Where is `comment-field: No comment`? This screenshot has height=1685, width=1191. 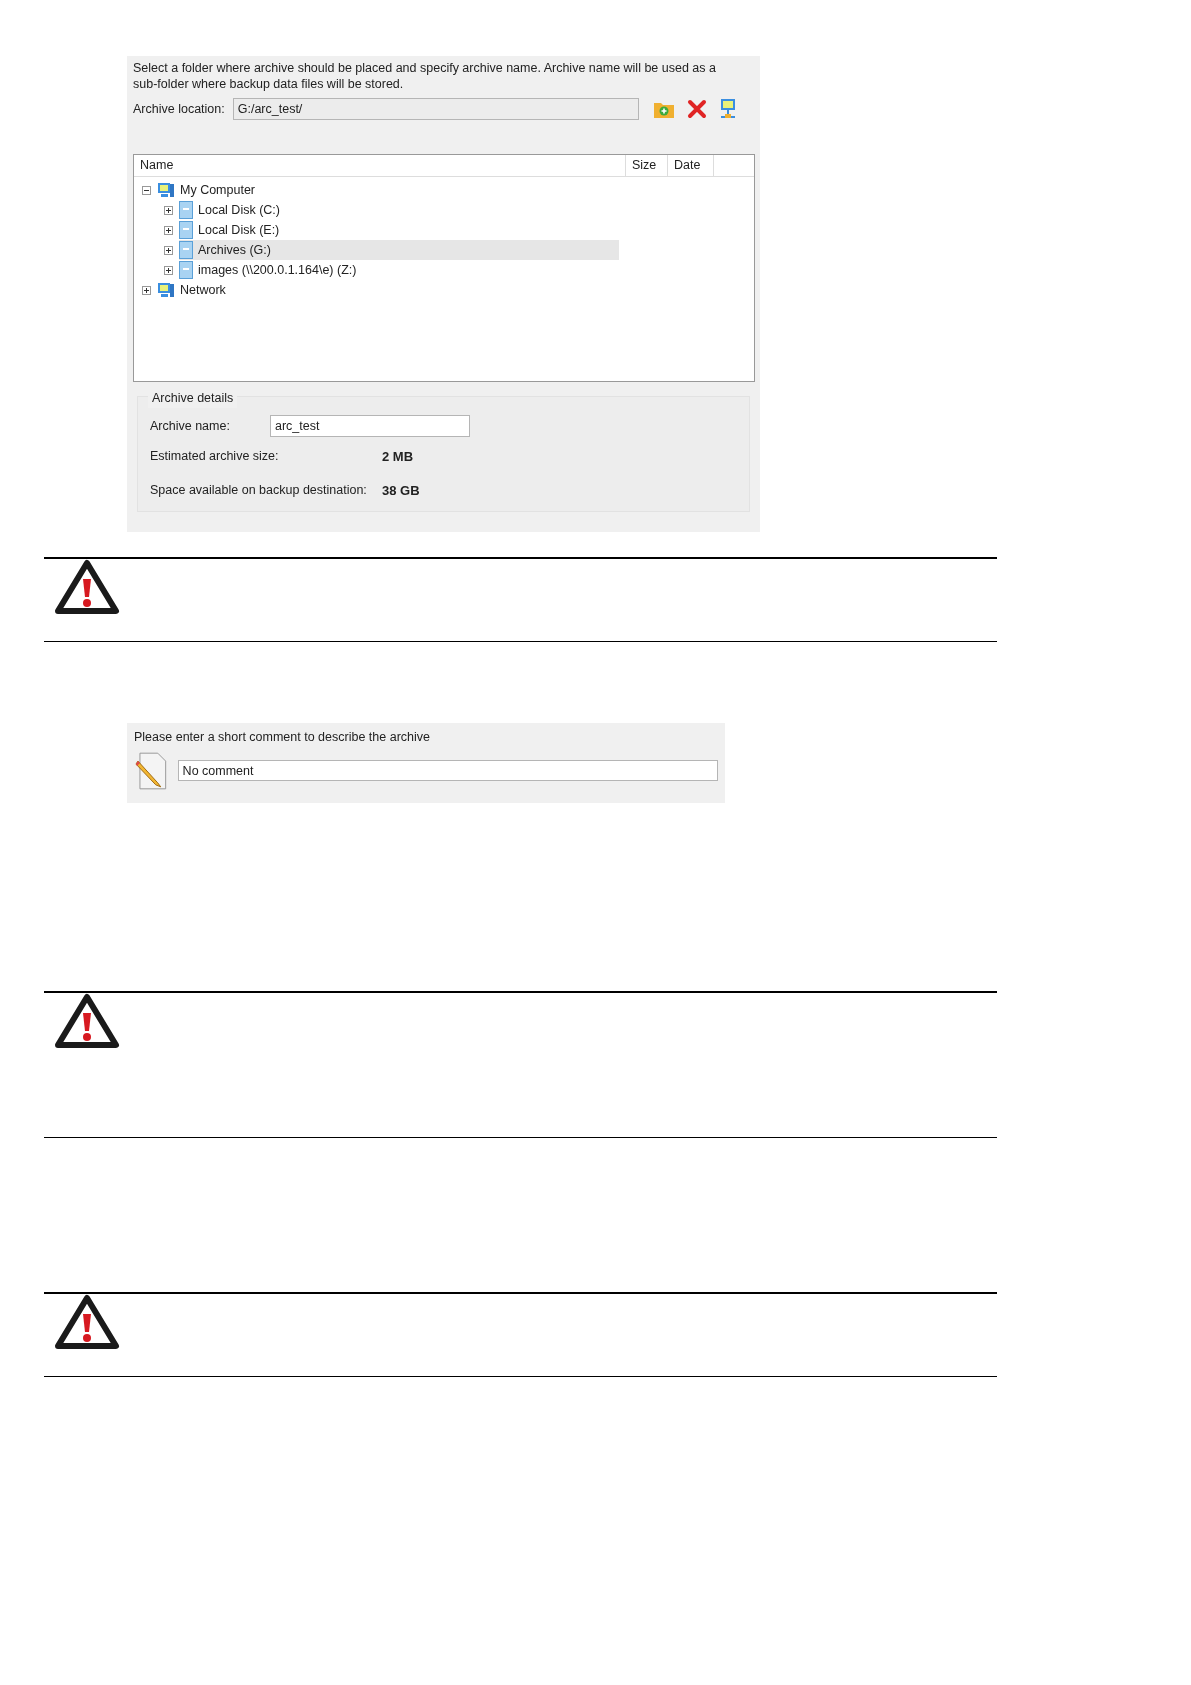 comment-field: No comment is located at coordinates (447, 771).